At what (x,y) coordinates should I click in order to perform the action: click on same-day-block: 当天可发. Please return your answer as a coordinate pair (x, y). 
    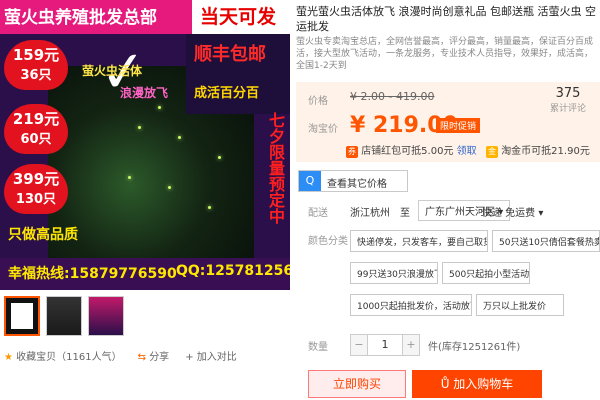
    Looking at the image, I should click on (241, 17).